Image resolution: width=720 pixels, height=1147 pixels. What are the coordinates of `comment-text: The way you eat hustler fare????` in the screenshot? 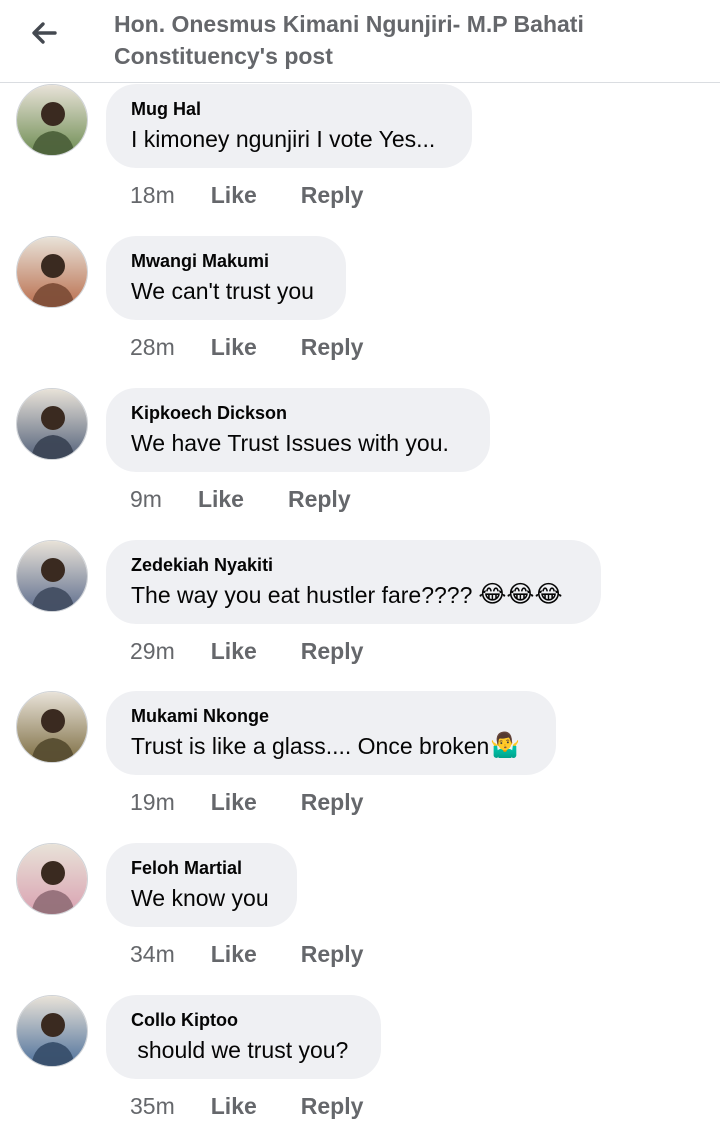 It's located at (302, 595).